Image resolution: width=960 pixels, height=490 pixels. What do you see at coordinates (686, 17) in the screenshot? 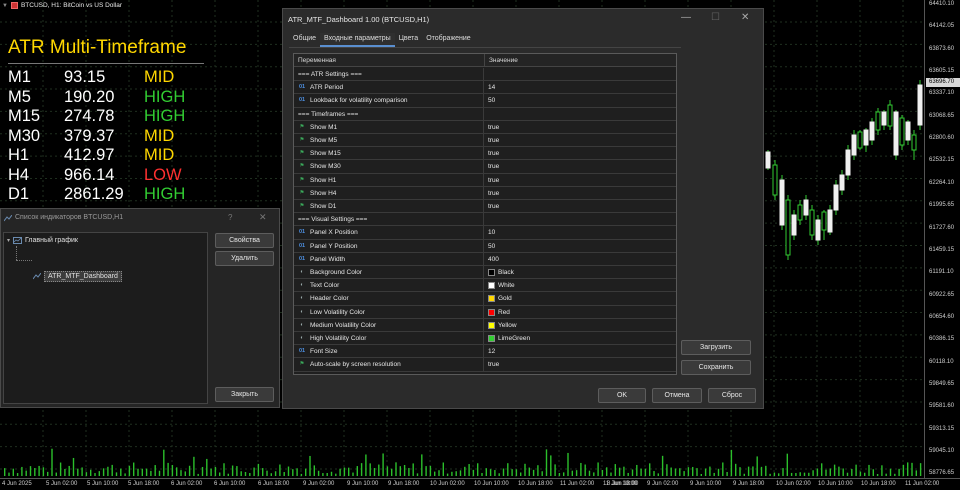
I see `minimize-icon: —` at bounding box center [686, 17].